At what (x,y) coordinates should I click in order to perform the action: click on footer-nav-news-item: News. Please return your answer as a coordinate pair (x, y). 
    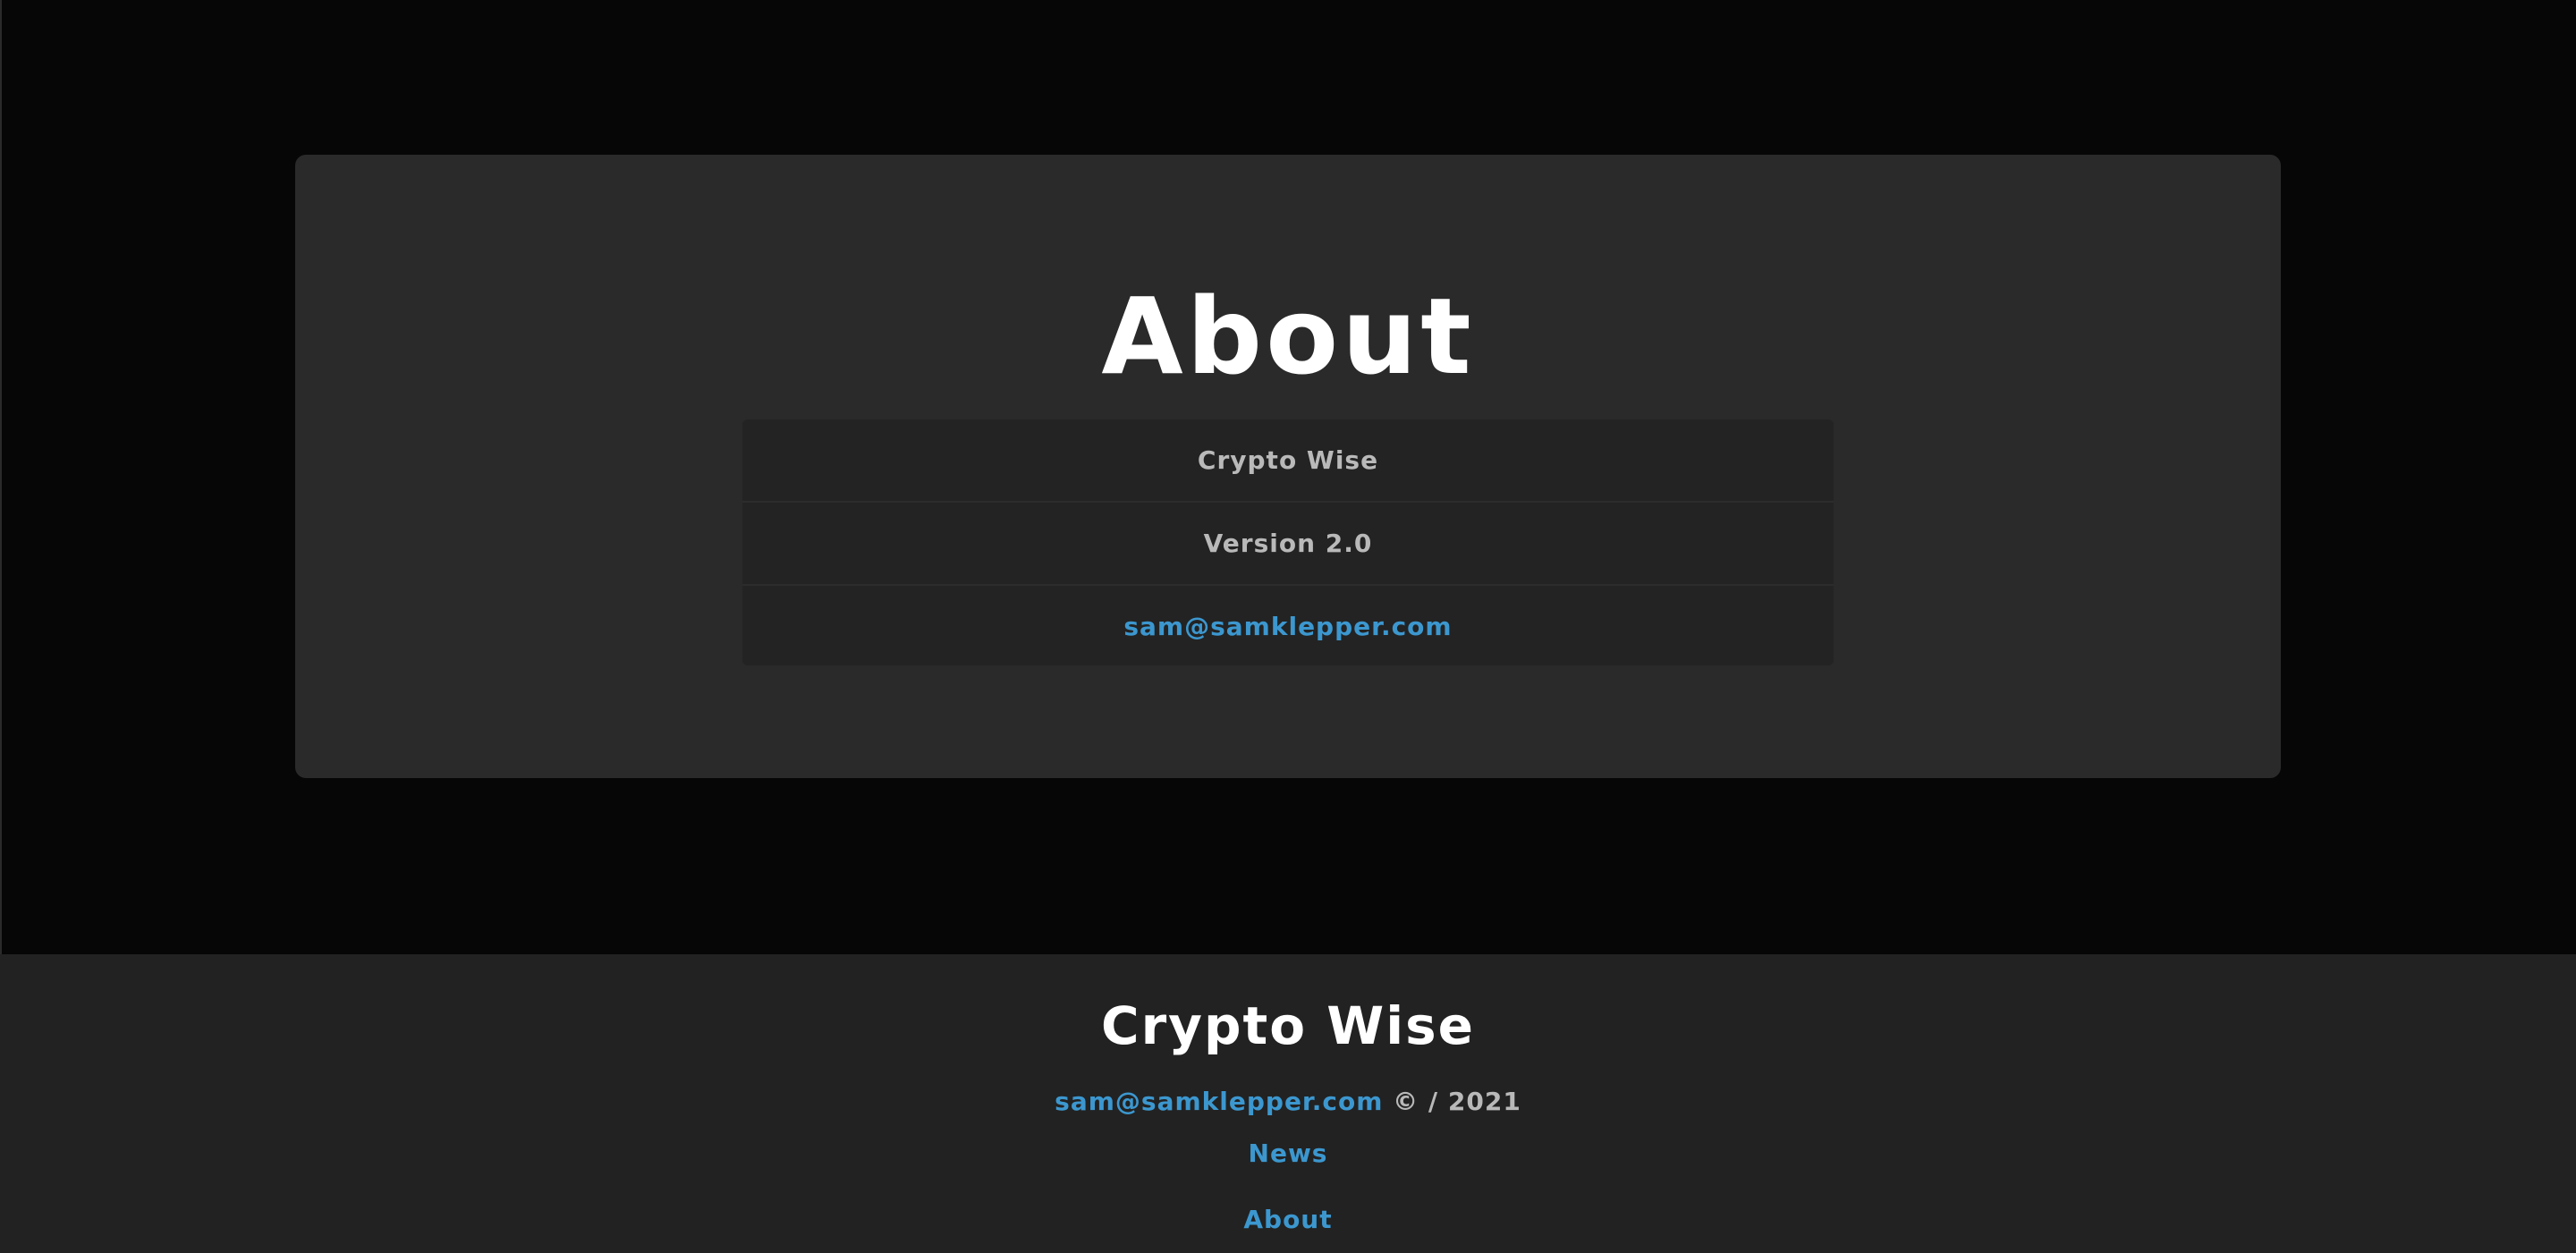
    Looking at the image, I should click on (1288, 1154).